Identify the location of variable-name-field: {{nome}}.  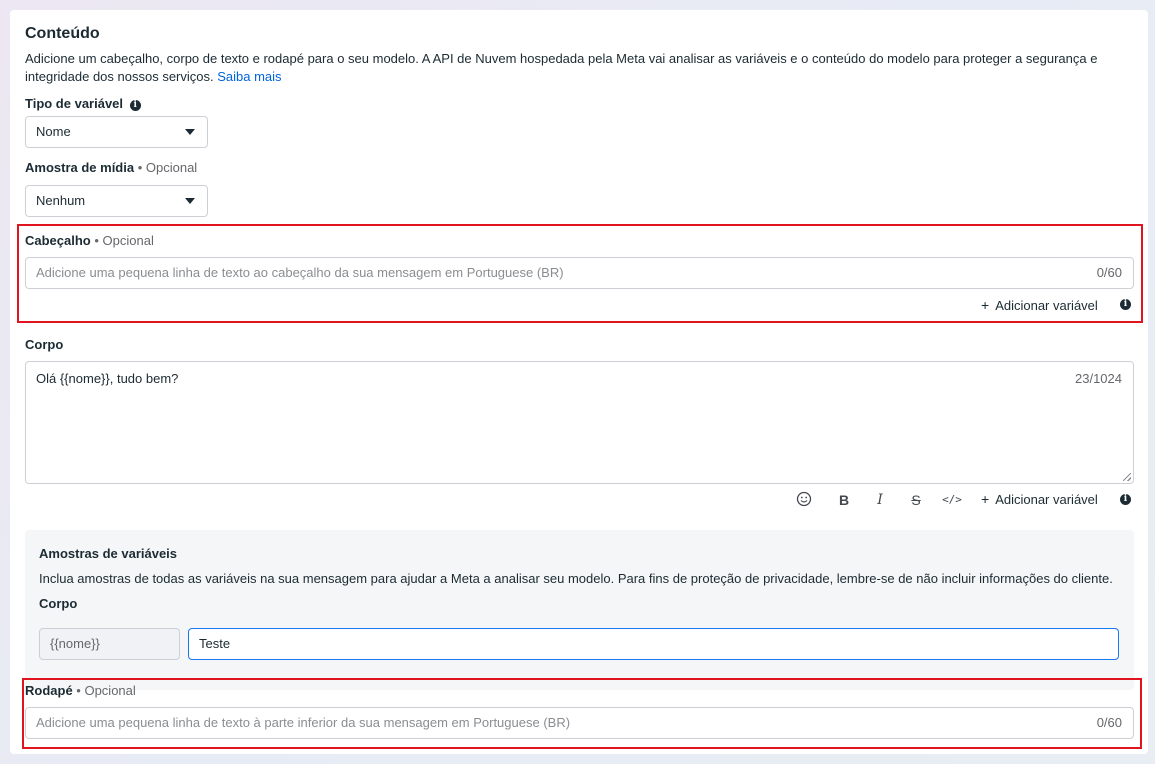
(109, 644).